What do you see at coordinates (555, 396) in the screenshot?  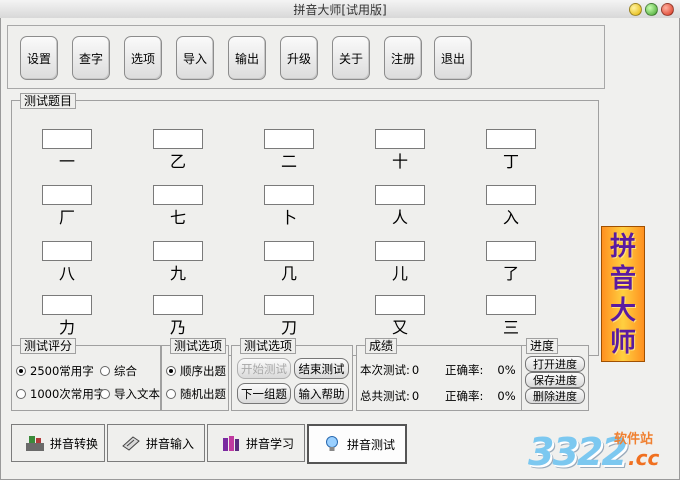 I see `delete-progress-button: 删除进度` at bounding box center [555, 396].